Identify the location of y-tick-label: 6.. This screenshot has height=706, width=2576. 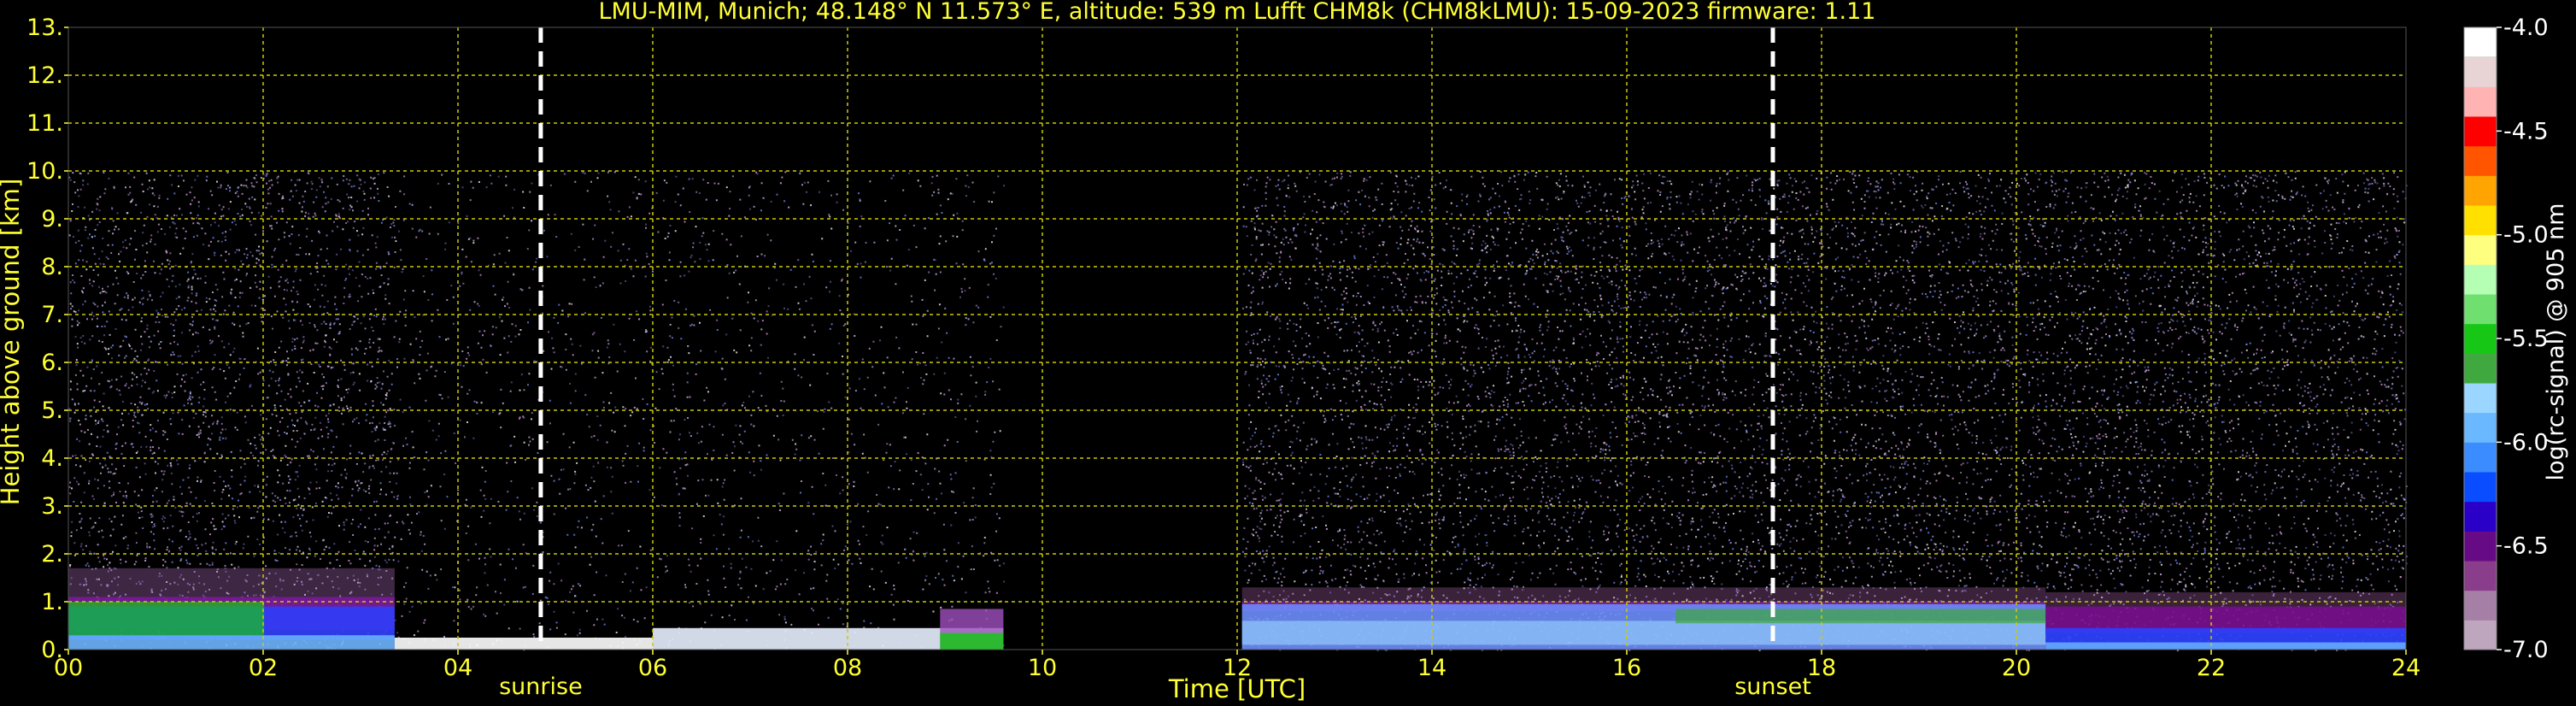
(52, 363).